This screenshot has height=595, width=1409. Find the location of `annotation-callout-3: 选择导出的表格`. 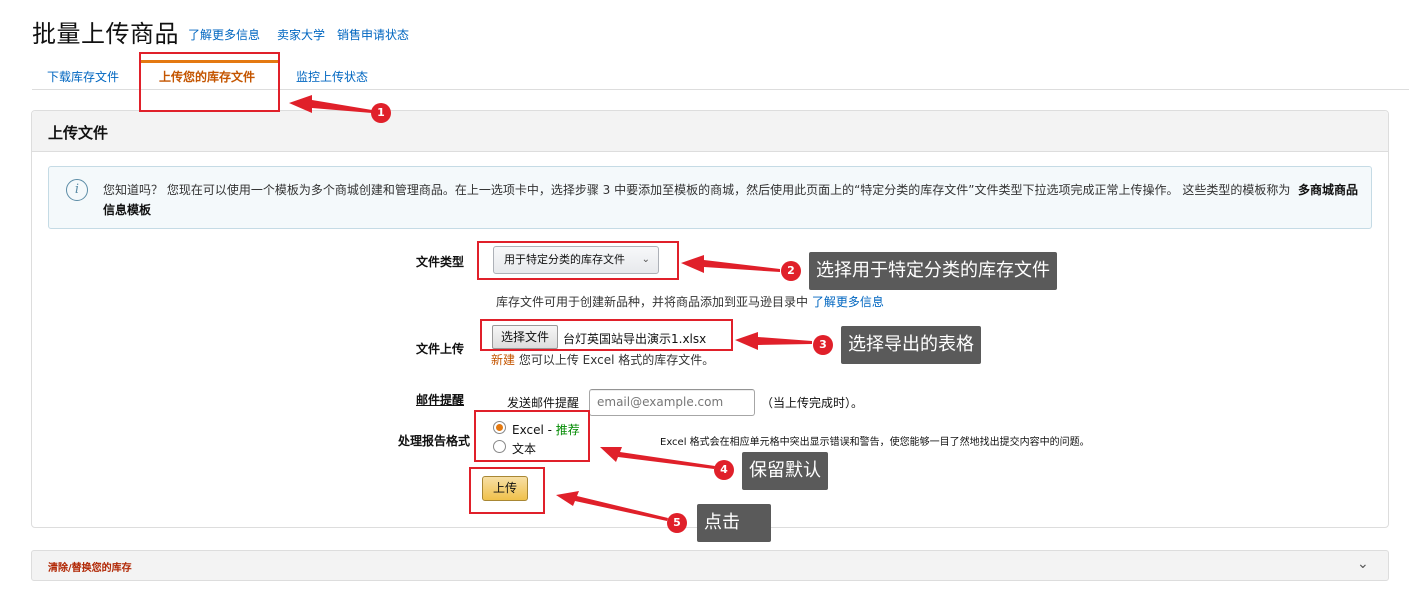

annotation-callout-3: 选择导出的表格 is located at coordinates (911, 345).